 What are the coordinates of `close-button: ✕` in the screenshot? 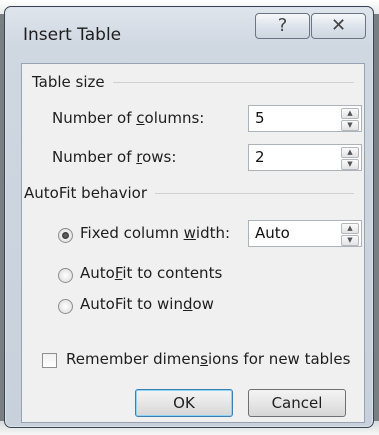 It's located at (338, 26).